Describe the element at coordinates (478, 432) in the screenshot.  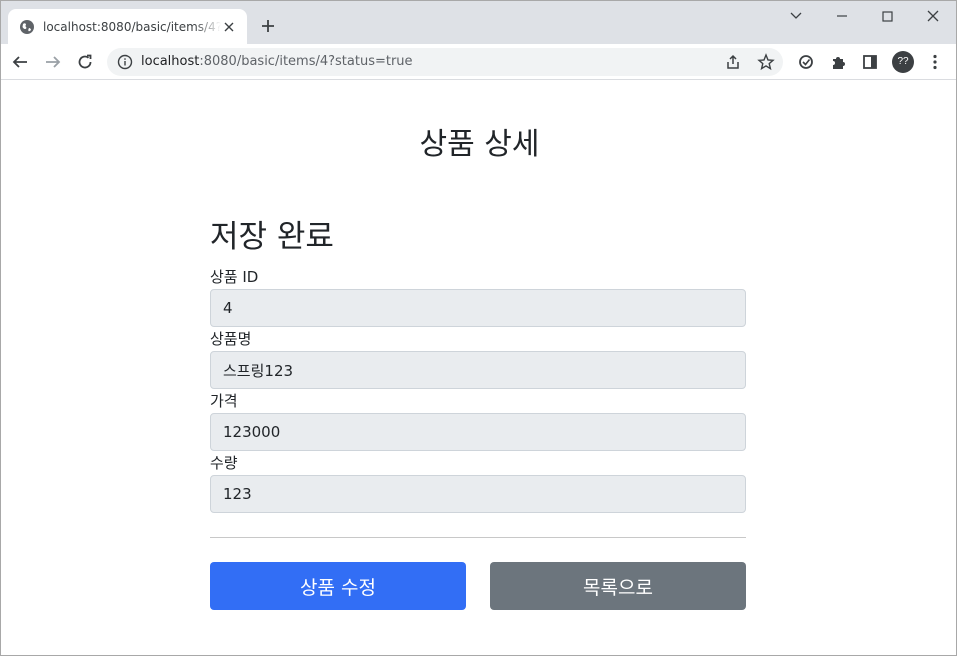
I see `price-input` at that location.